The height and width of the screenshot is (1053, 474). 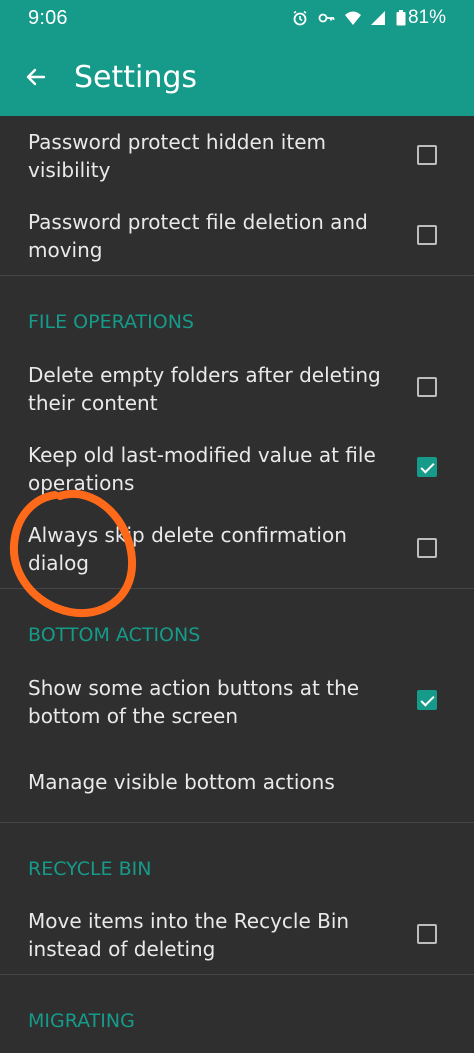 I want to click on status-time: 9:06, so click(x=48, y=18).